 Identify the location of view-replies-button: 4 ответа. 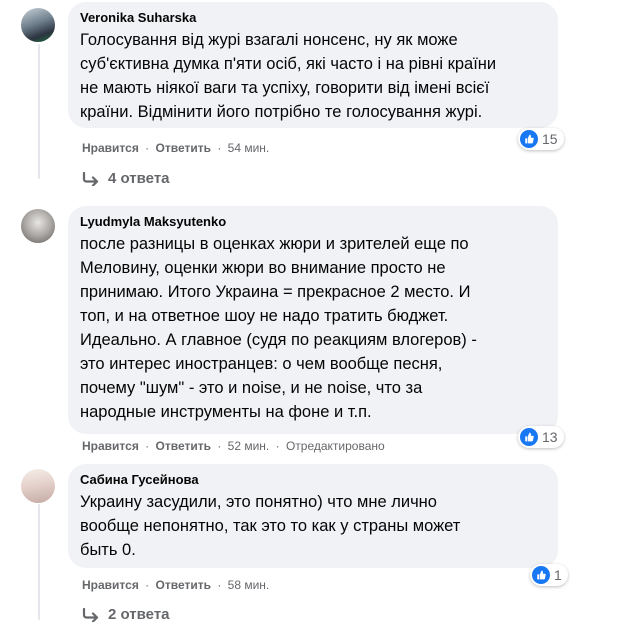
(126, 178).